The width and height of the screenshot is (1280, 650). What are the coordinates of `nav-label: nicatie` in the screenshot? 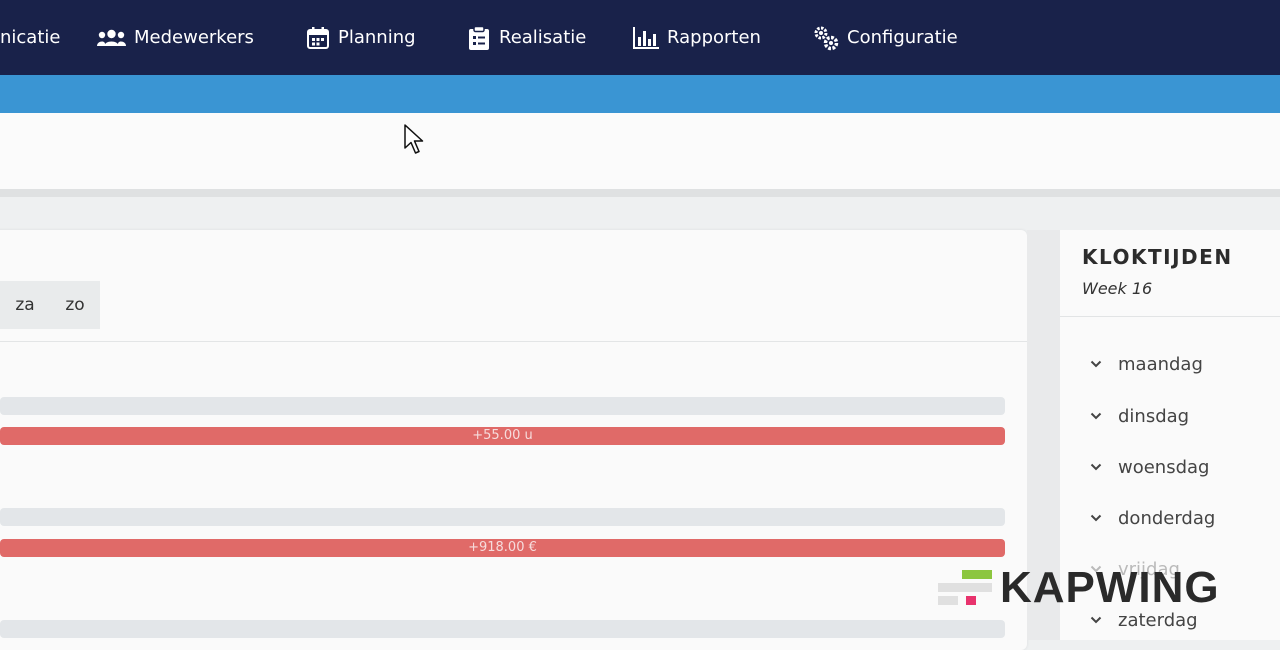 It's located at (30, 37).